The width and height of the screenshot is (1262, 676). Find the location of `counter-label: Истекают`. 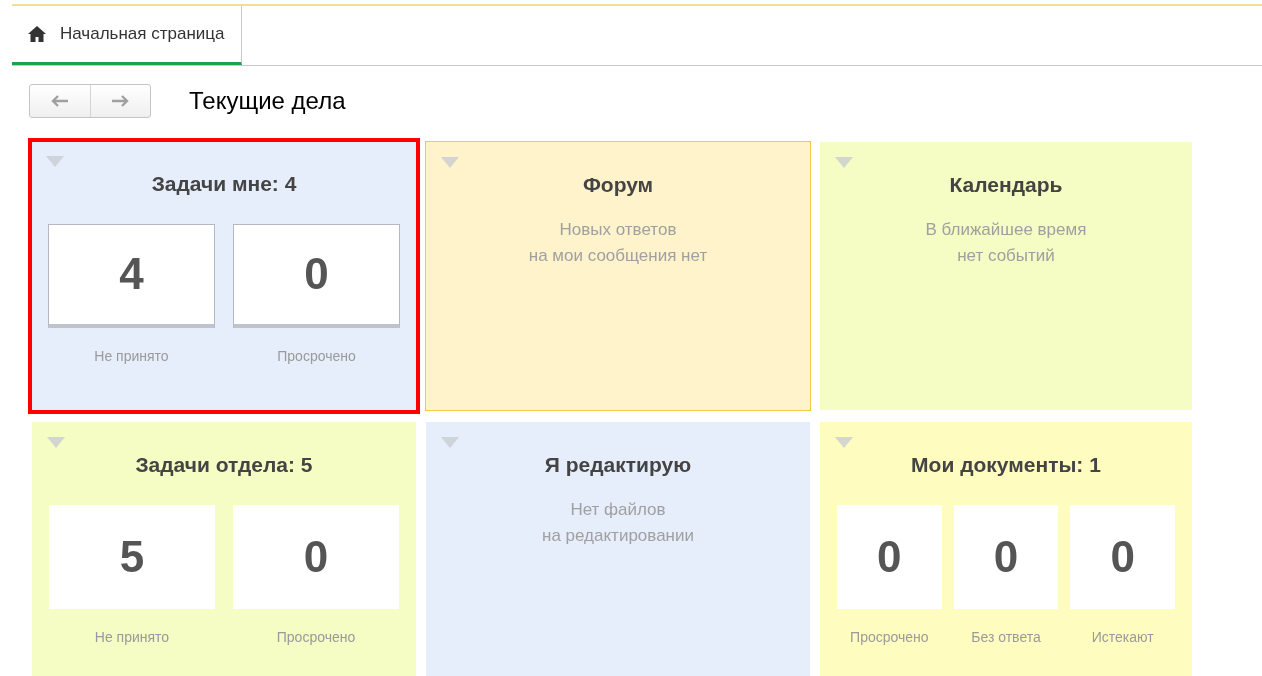

counter-label: Истекают is located at coordinates (1122, 637).